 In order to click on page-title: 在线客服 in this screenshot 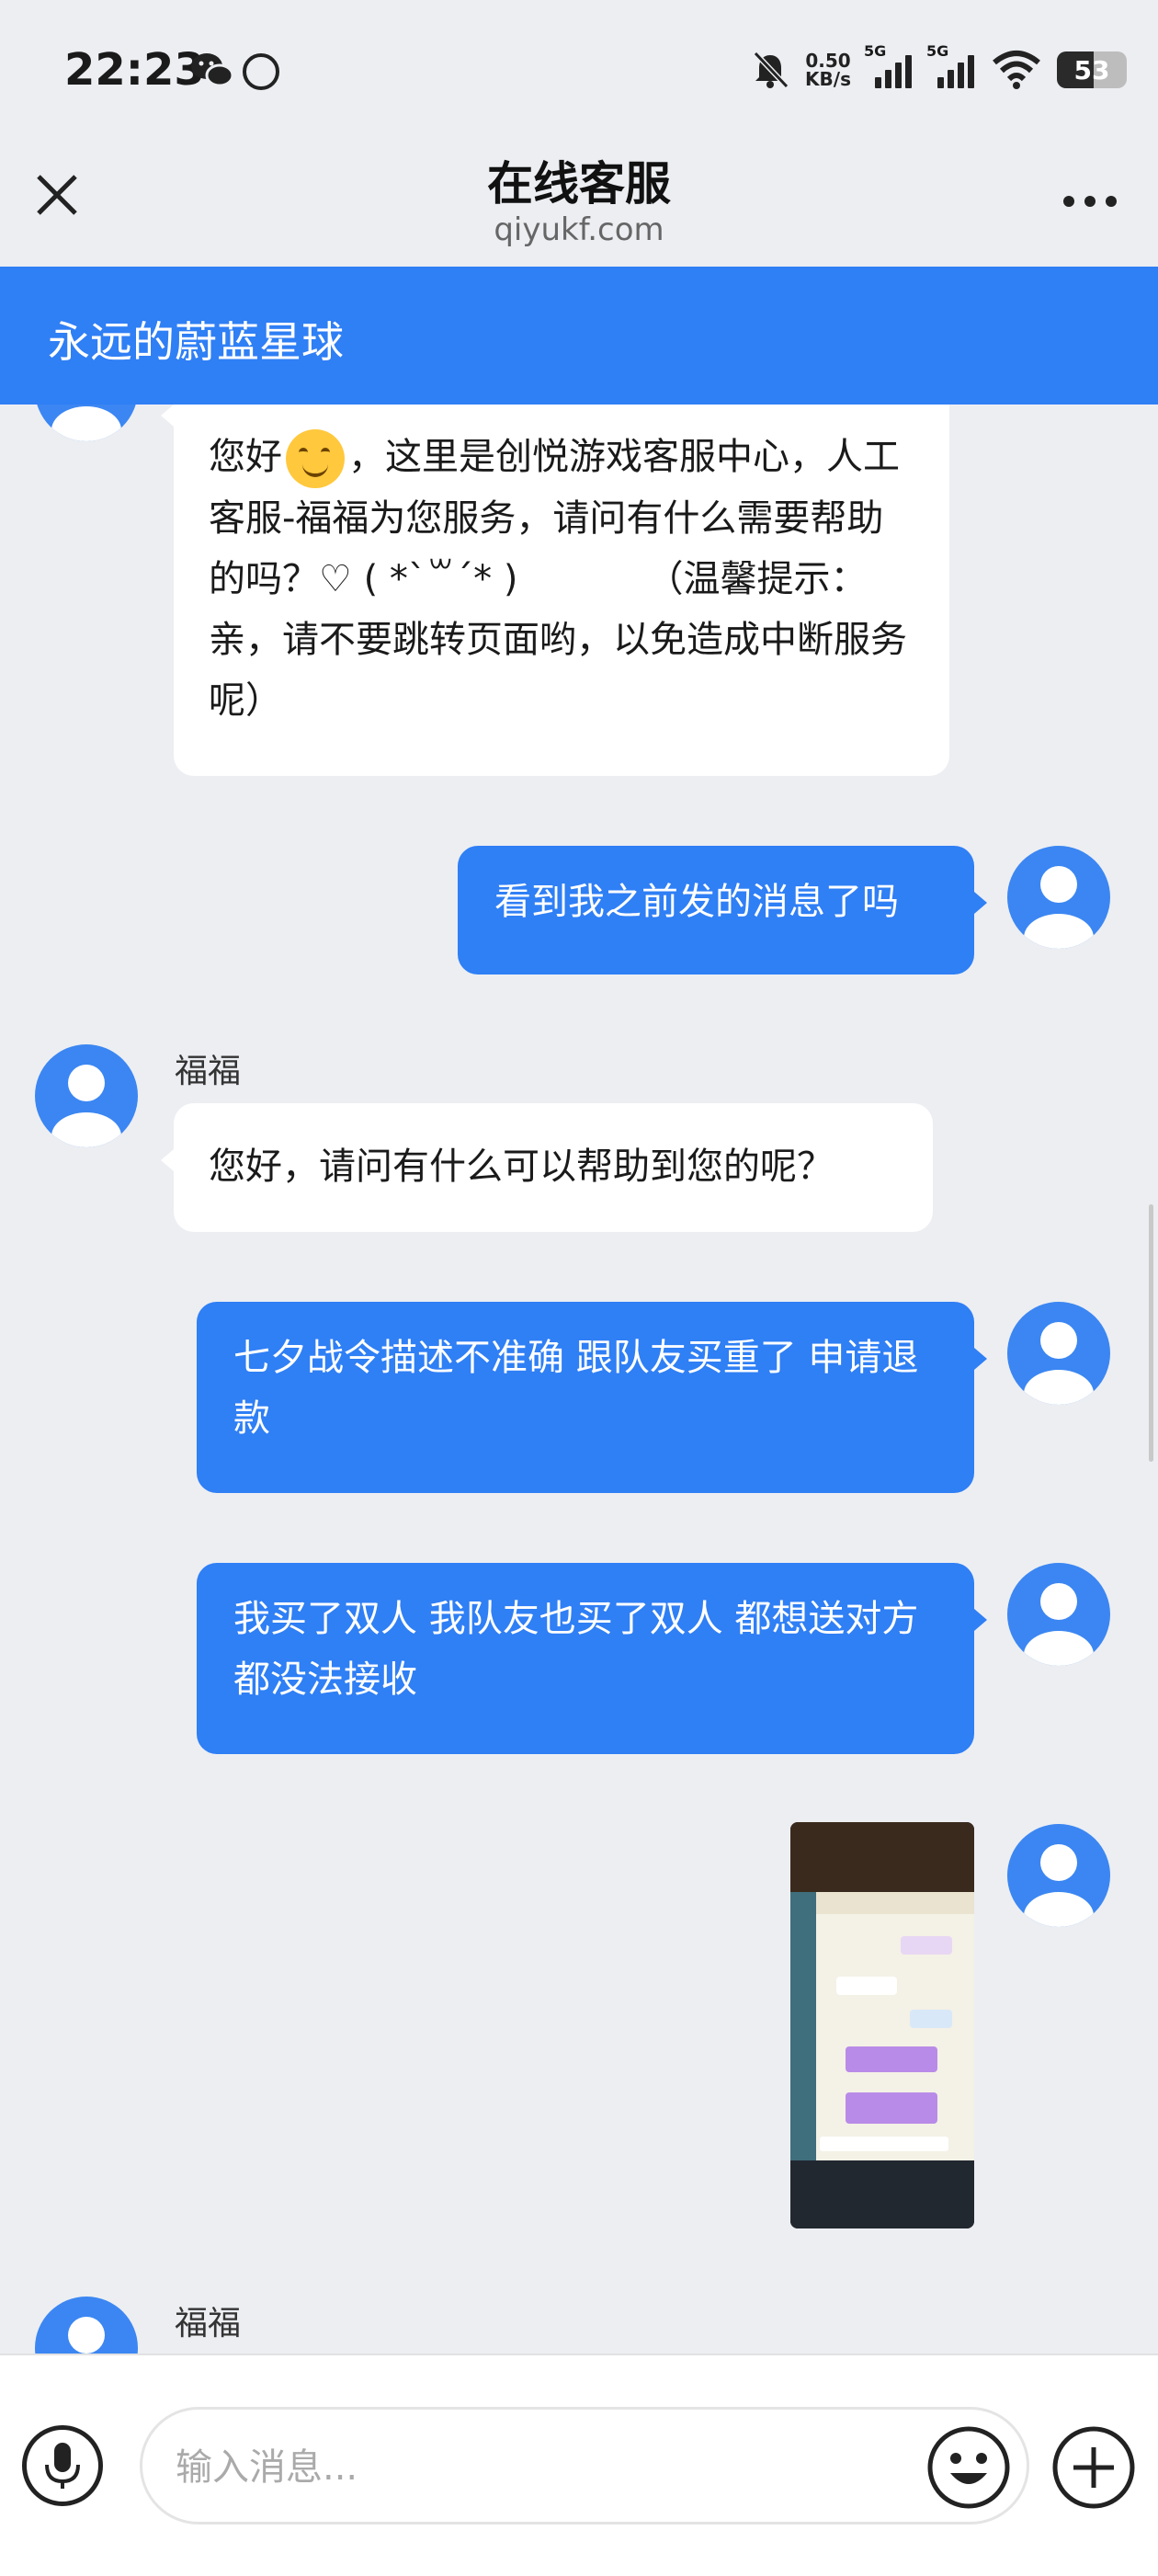, I will do `click(579, 184)`.